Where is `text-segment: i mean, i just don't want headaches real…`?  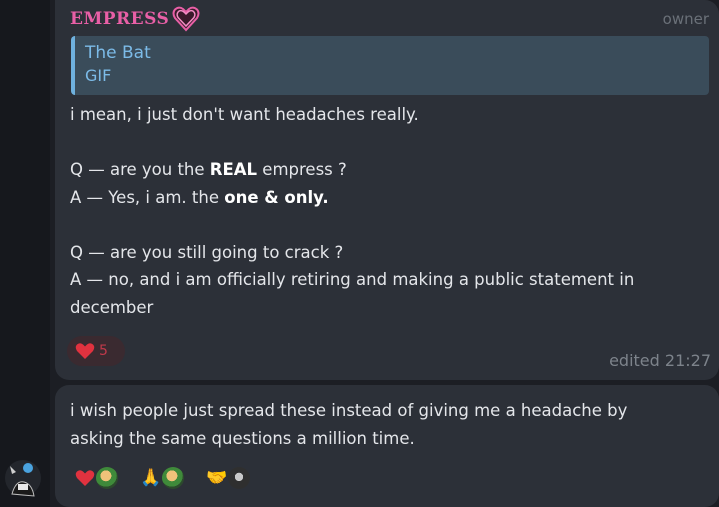 text-segment: i mean, i just don't want headaches real… is located at coordinates (244, 114).